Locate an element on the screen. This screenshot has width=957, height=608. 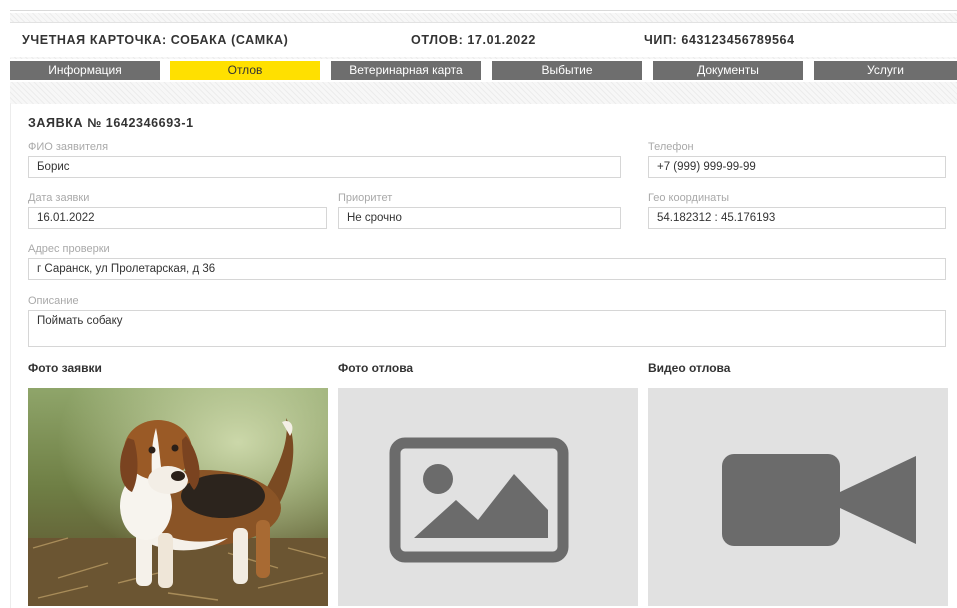
capture-video-label: Видео отлова is located at coordinates (689, 368).